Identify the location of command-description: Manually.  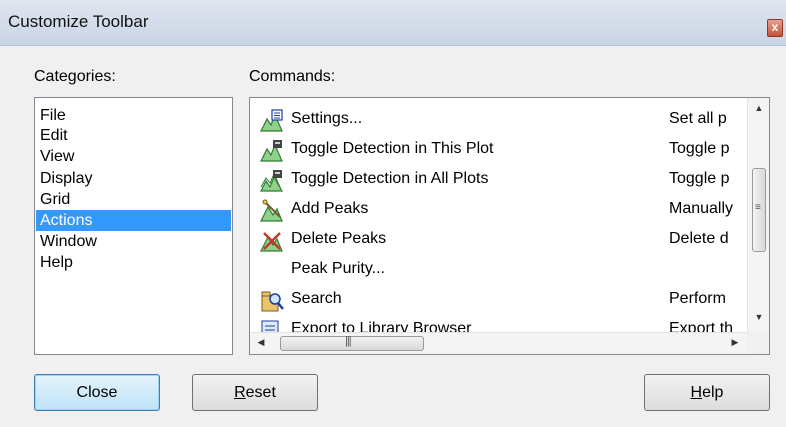
(701, 208).